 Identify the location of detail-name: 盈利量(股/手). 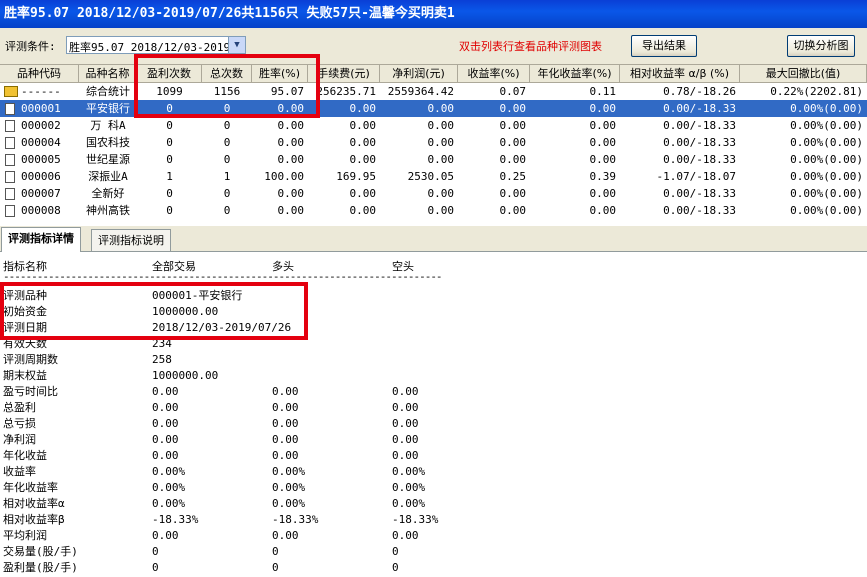
(40, 567).